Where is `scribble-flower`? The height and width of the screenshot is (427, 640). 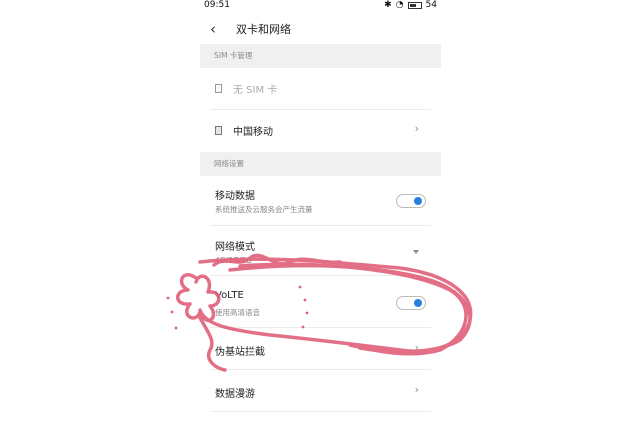 scribble-flower is located at coordinates (198, 297).